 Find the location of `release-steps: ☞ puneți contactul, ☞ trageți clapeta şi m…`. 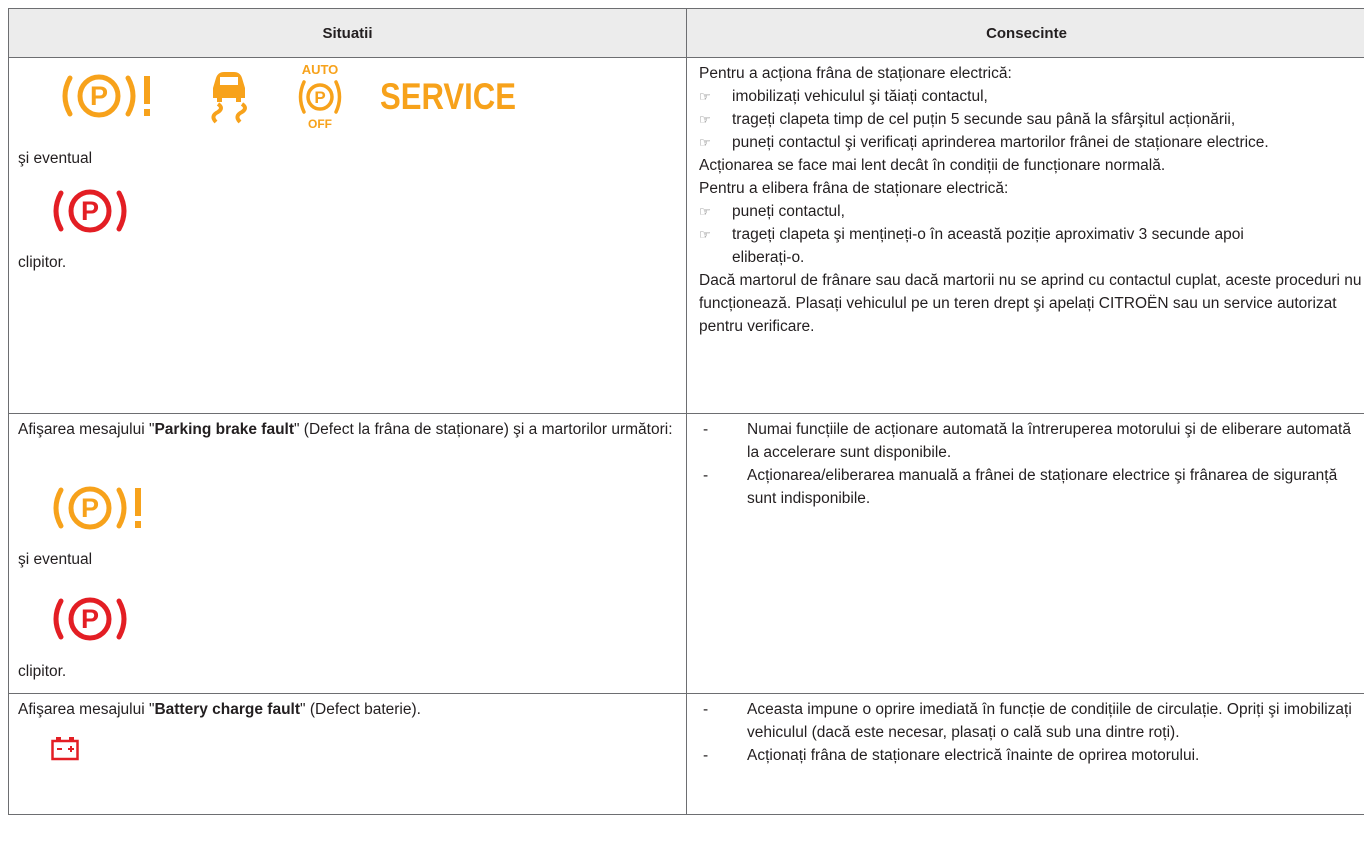

release-steps: ☞ puneți contactul, ☞ trageți clapeta şi m… is located at coordinates (1030, 234).